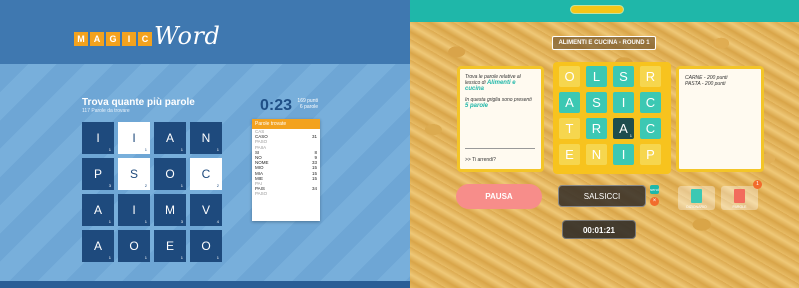  I want to click on left-footer, so click(205, 284).